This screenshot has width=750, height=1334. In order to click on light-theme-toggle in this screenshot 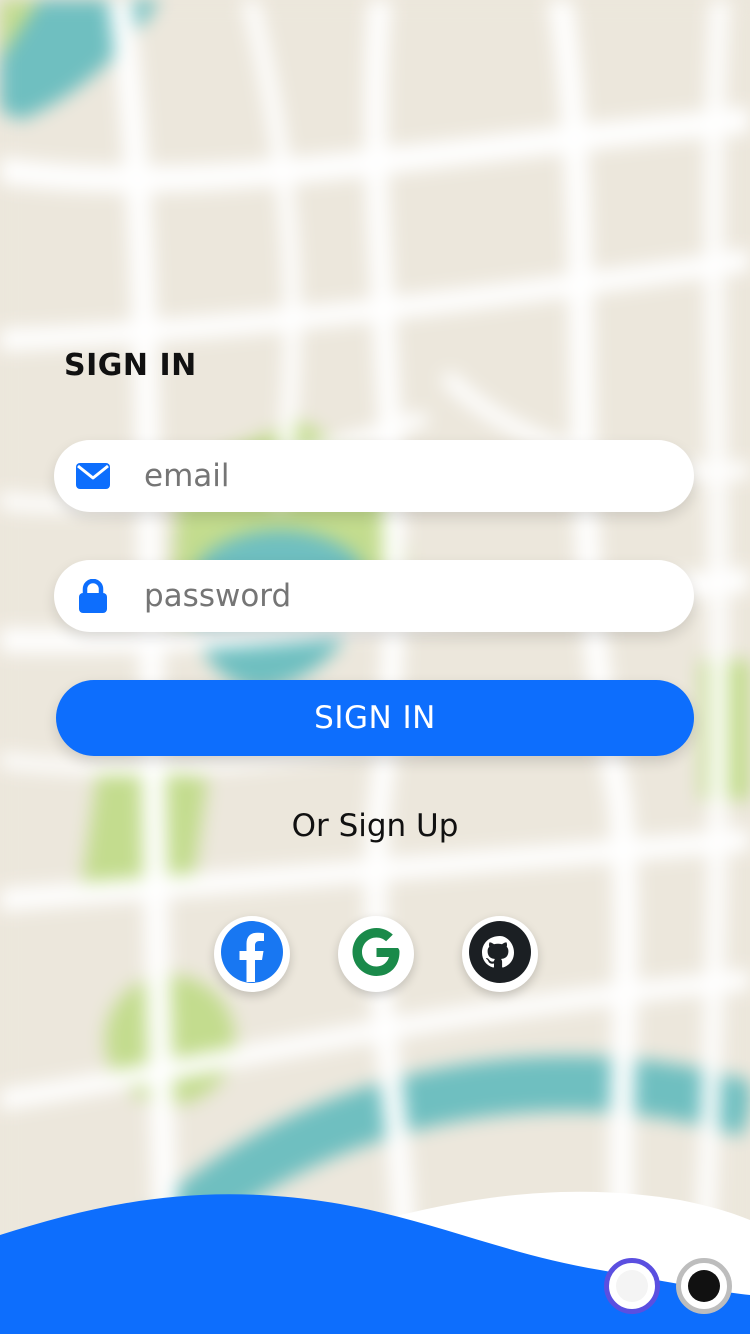, I will do `click(632, 1286)`.